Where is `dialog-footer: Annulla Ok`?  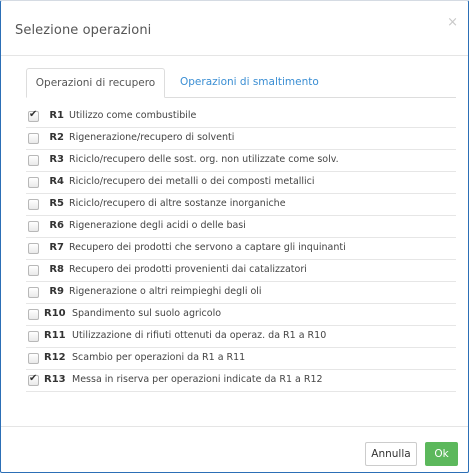 dialog-footer: Annulla Ok is located at coordinates (234, 449).